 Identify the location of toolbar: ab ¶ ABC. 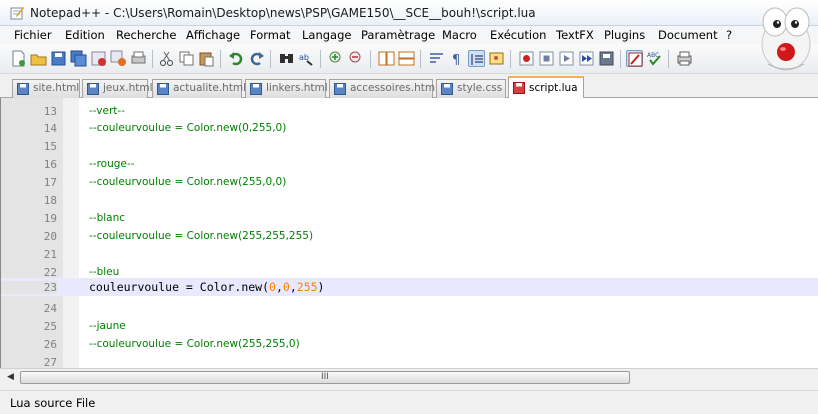
(409, 59).